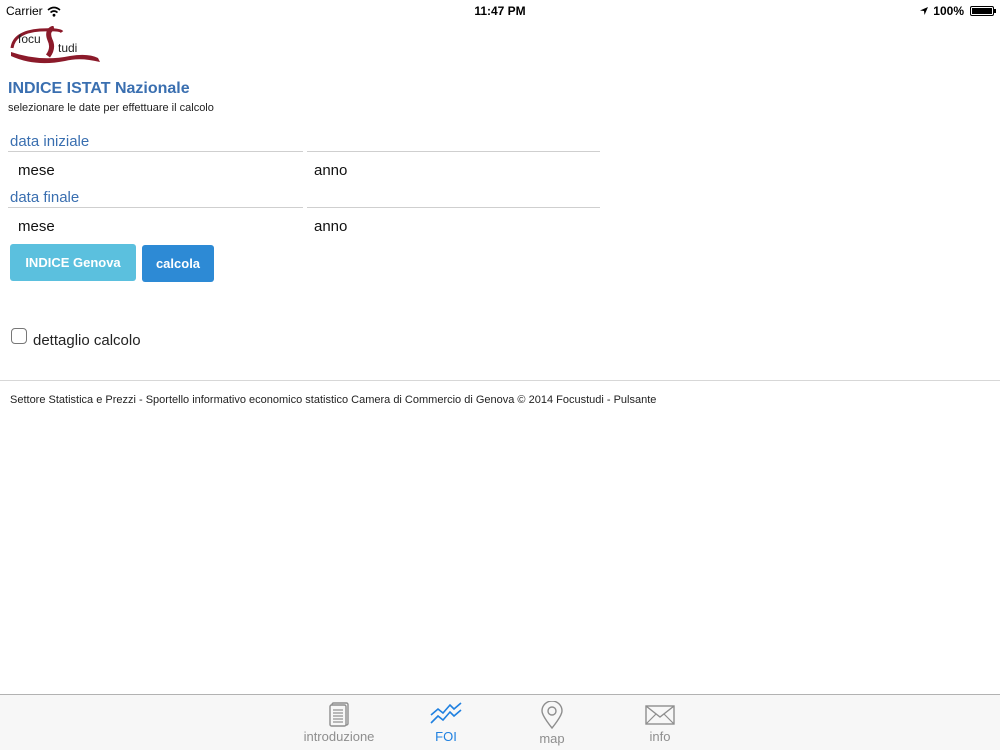 The width and height of the screenshot is (1000, 750). I want to click on battery-icon, so click(983, 11).